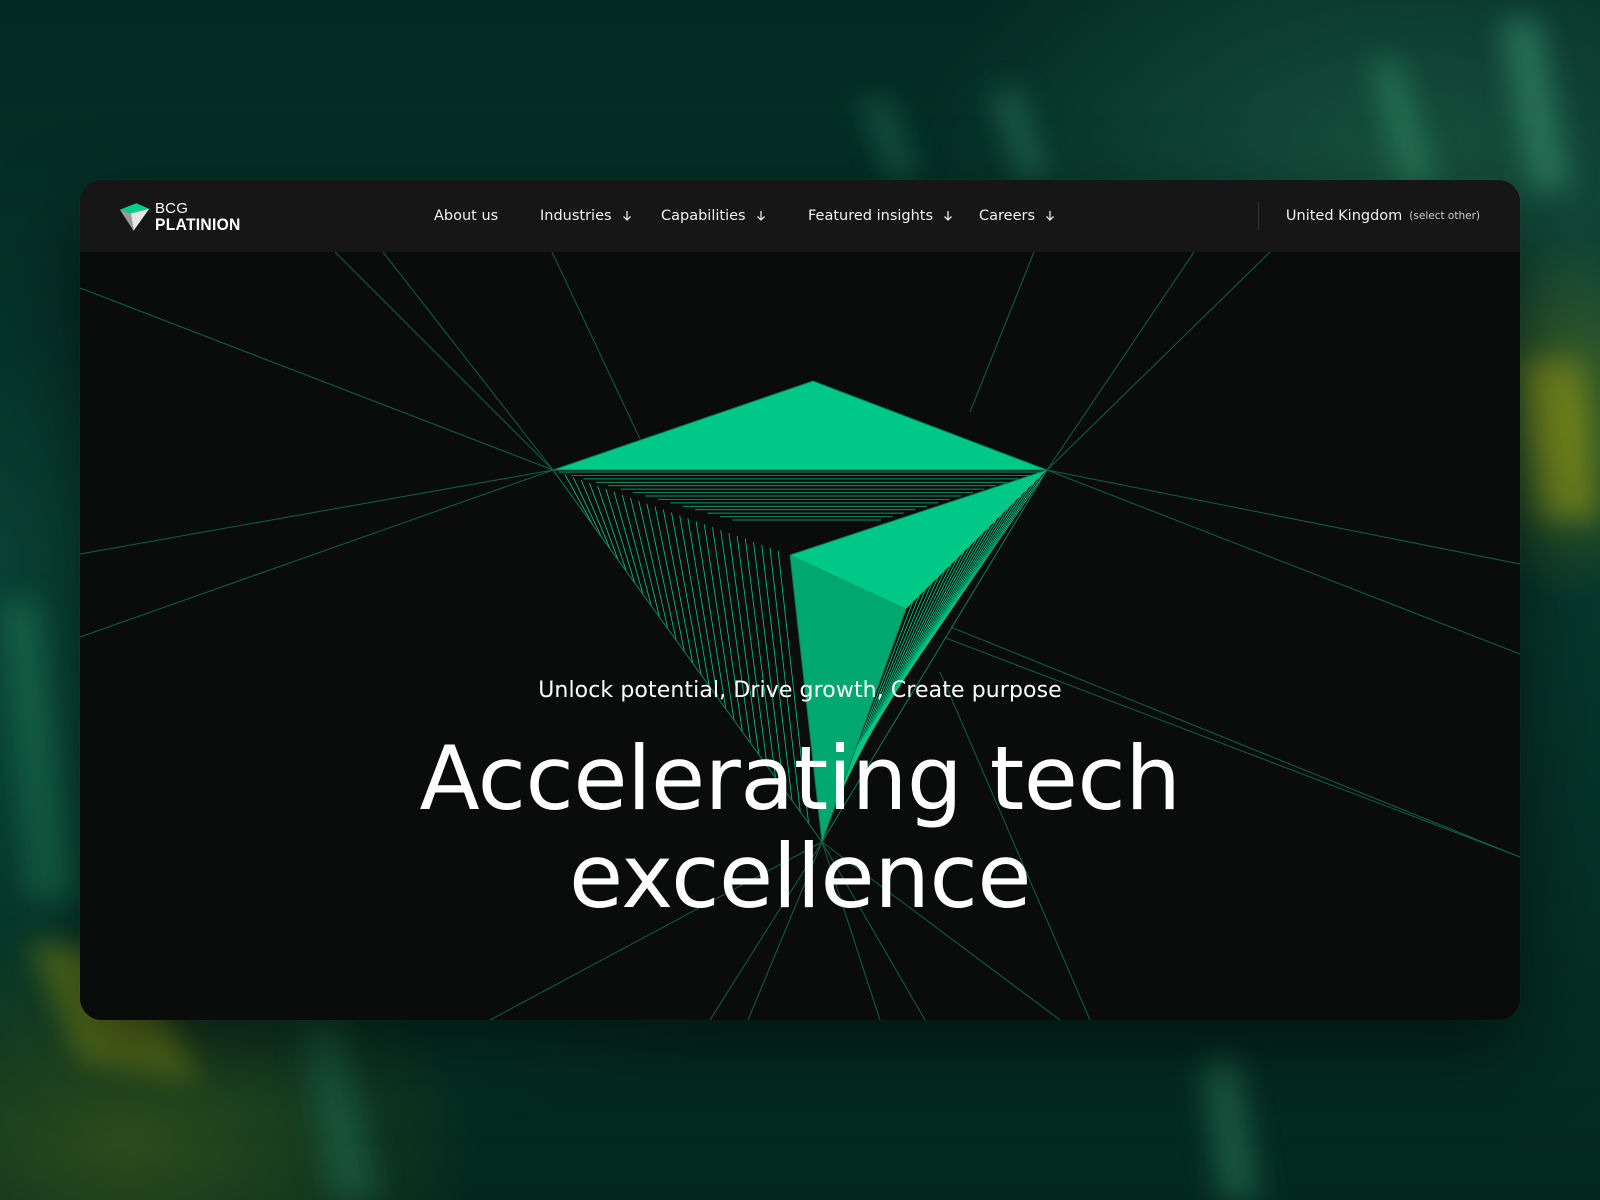 Image resolution: width=1600 pixels, height=1200 pixels. Describe the element at coordinates (1344, 216) in the screenshot. I see `region-name: United Kingdom` at that location.